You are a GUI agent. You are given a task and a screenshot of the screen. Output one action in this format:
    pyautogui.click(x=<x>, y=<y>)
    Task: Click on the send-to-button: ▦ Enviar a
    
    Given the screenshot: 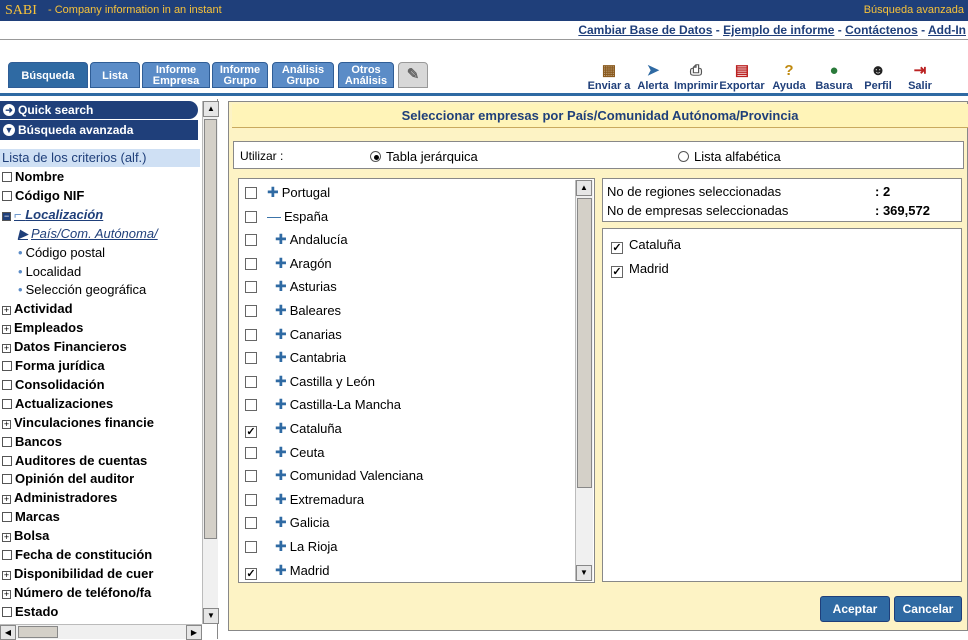 What is the action you would take?
    pyautogui.click(x=609, y=77)
    